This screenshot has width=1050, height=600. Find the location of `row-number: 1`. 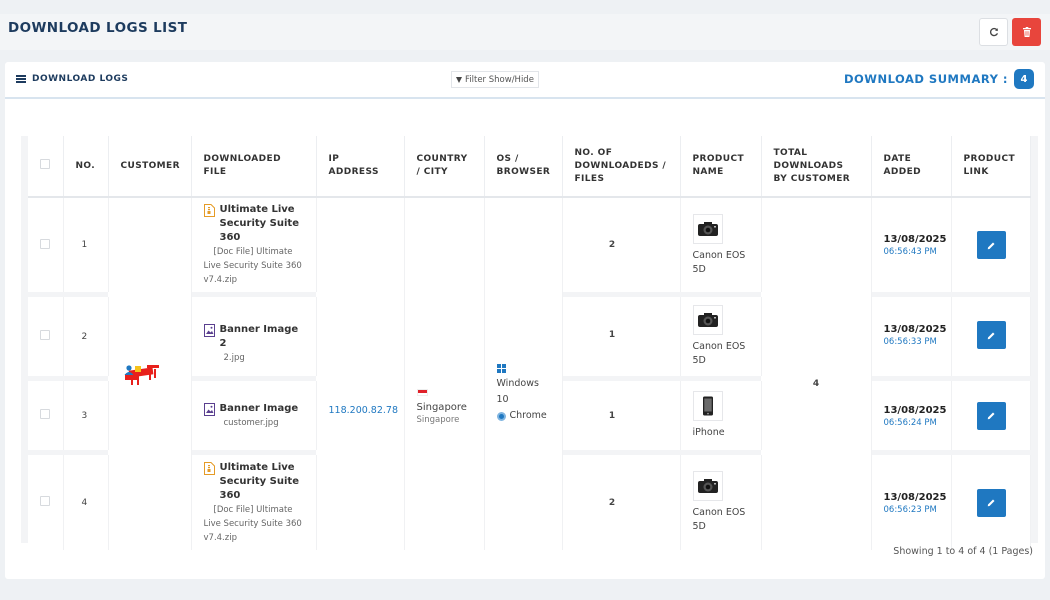

row-number: 1 is located at coordinates (86, 244).